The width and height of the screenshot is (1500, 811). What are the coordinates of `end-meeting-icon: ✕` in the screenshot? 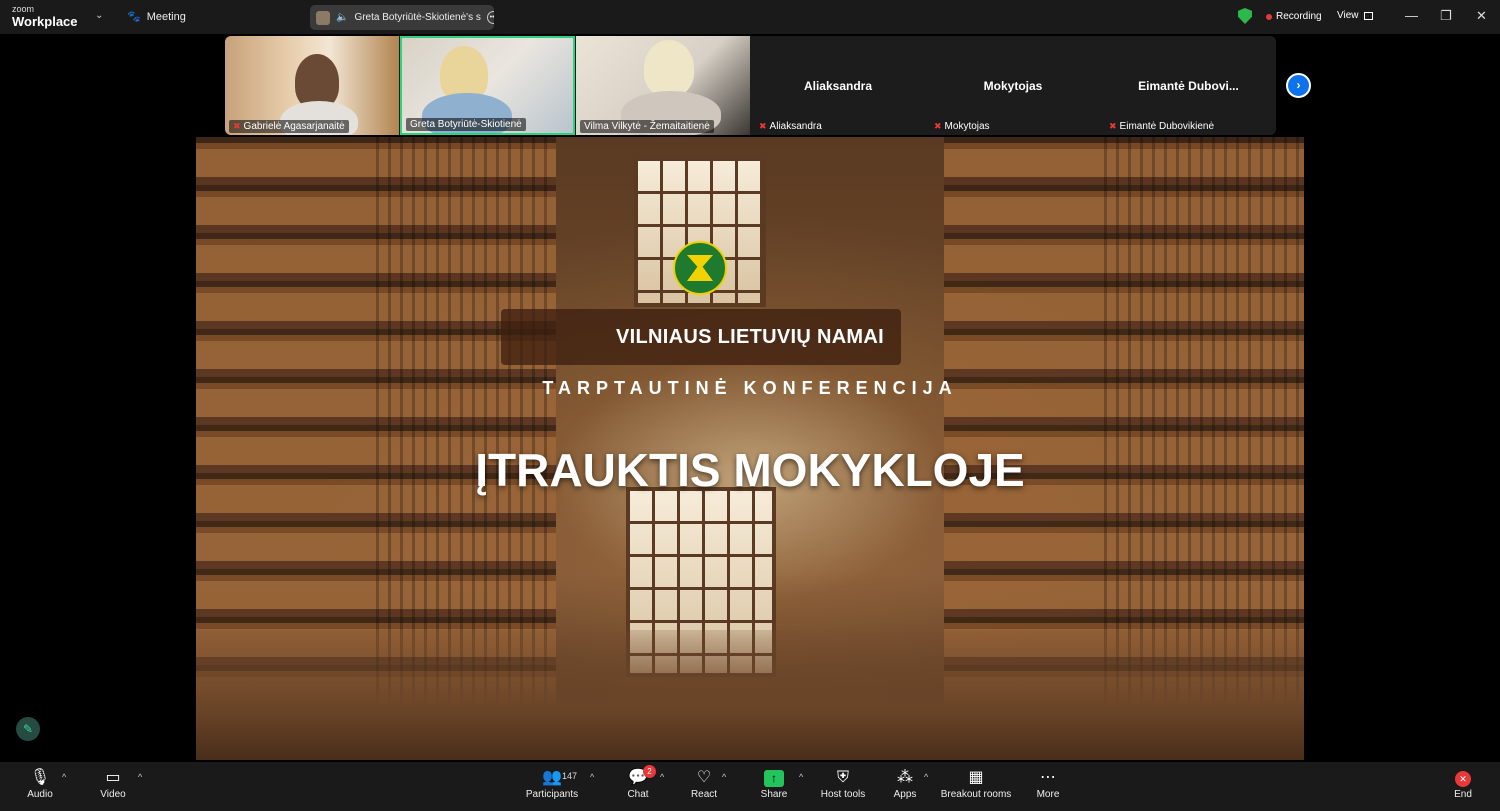 It's located at (1463, 778).